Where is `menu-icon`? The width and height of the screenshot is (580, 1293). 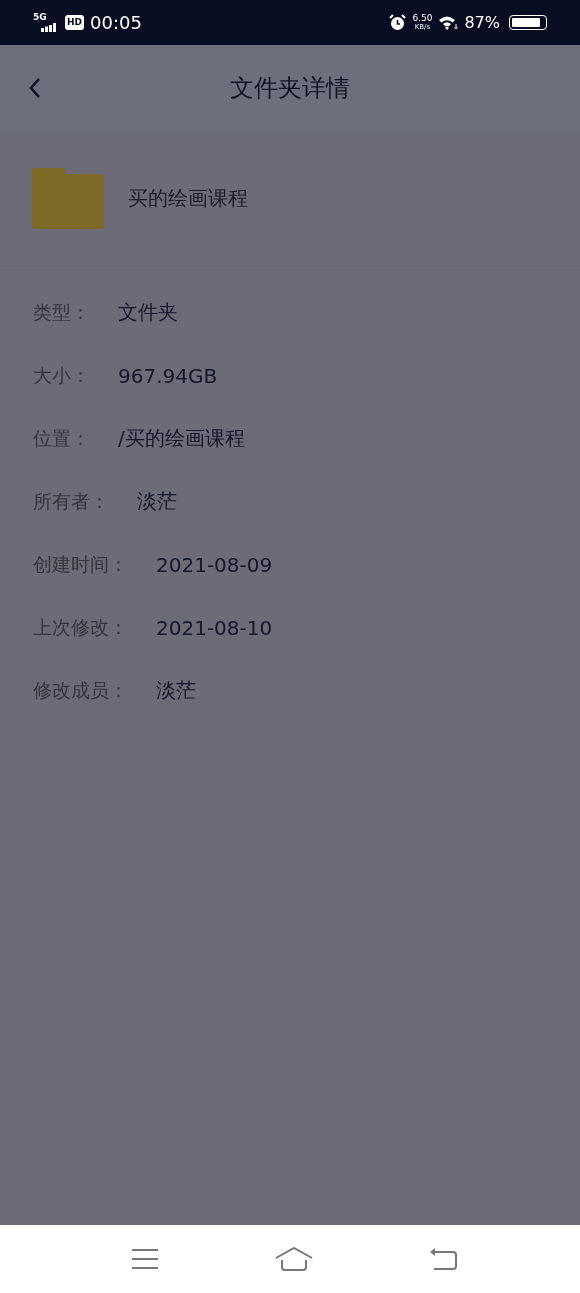 menu-icon is located at coordinates (145, 1259).